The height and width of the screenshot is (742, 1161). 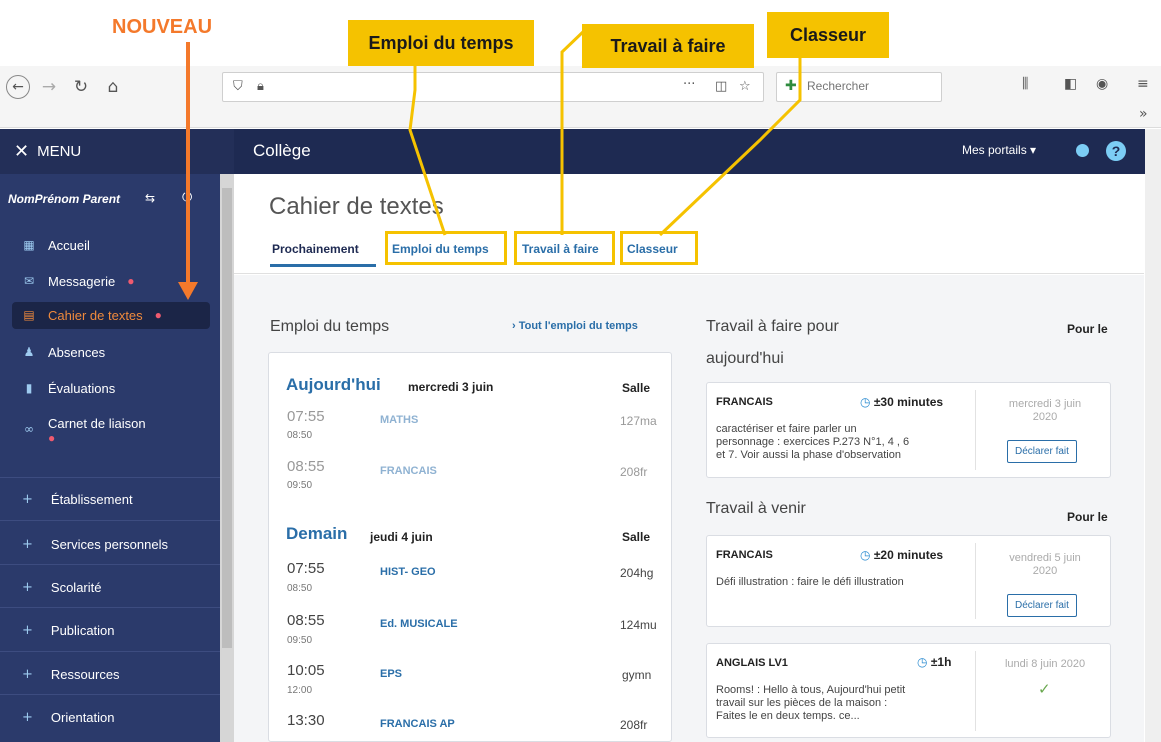 What do you see at coordinates (260, 86) in the screenshot?
I see `lock-icon: 🔒︎` at bounding box center [260, 86].